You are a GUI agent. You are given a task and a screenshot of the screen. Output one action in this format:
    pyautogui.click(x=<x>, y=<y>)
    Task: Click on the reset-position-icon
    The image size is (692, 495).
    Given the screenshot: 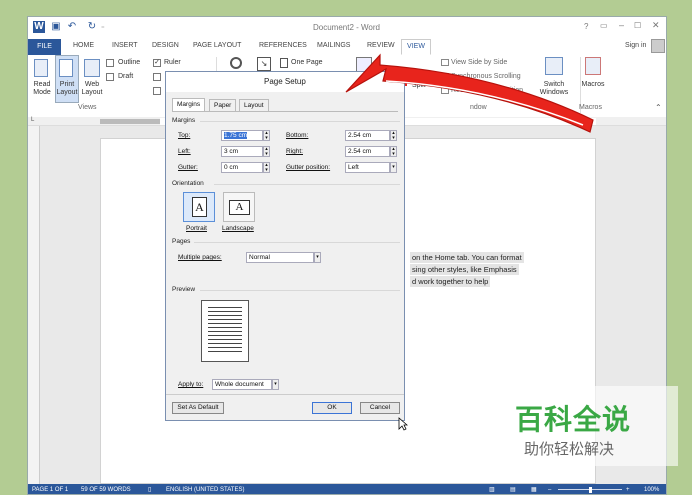 What is the action you would take?
    pyautogui.click(x=445, y=90)
    